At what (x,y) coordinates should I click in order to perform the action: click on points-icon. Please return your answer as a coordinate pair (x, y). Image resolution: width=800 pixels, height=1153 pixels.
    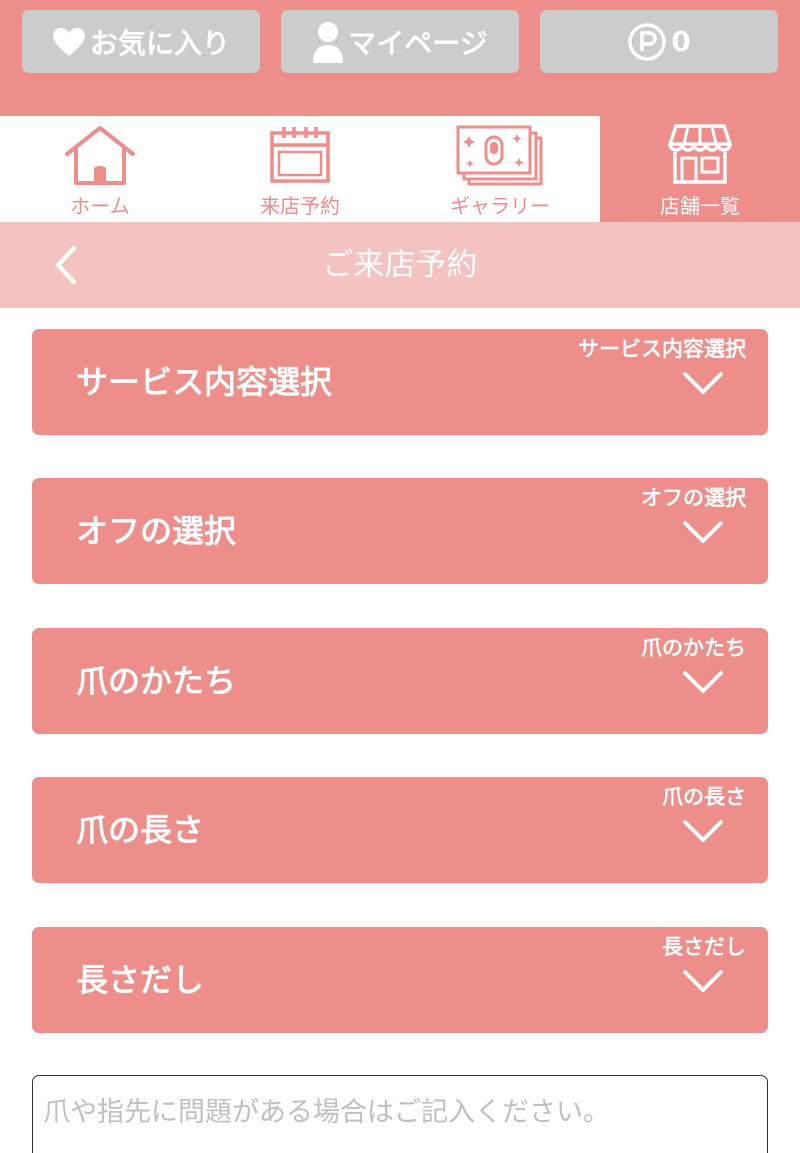
    Looking at the image, I should click on (647, 41).